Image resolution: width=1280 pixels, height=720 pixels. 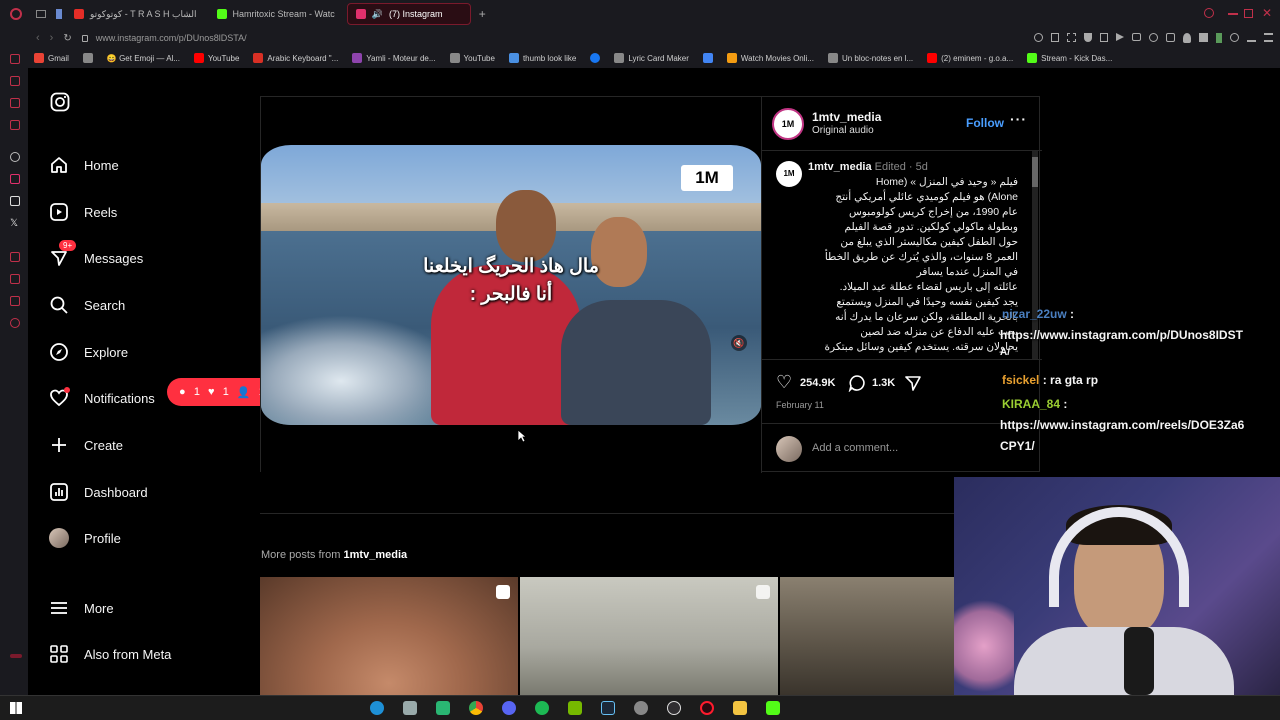 I want to click on menu-icon, so click(x=1268, y=37).